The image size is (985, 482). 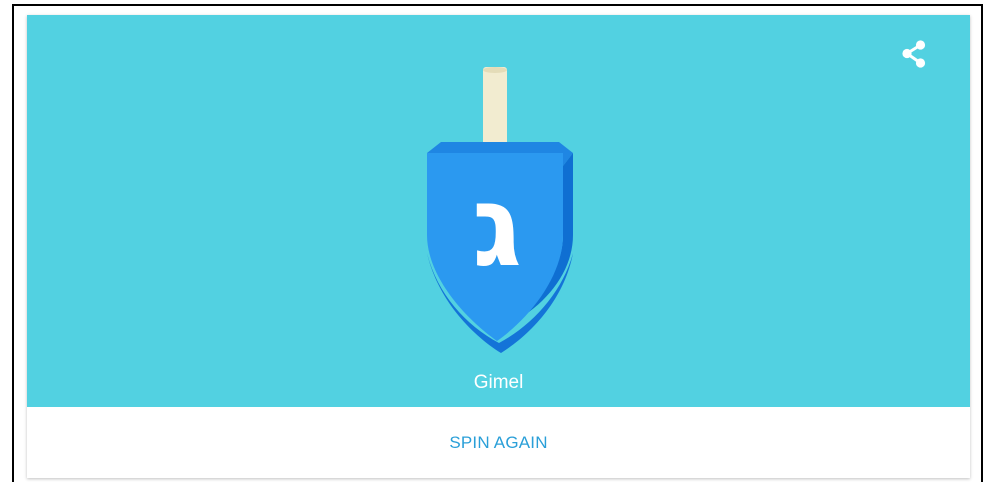 I want to click on dreidel-handle, so click(x=495, y=111).